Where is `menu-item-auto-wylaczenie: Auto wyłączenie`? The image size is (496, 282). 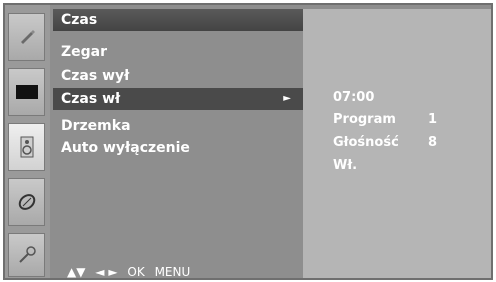
menu-item-auto-wylaczenie: Auto wyłączenie is located at coordinates (178, 148).